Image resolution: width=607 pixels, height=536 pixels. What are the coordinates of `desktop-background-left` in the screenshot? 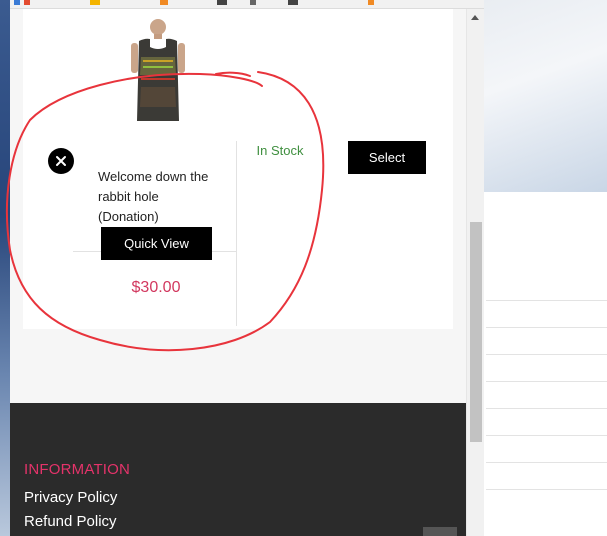 It's located at (5, 268).